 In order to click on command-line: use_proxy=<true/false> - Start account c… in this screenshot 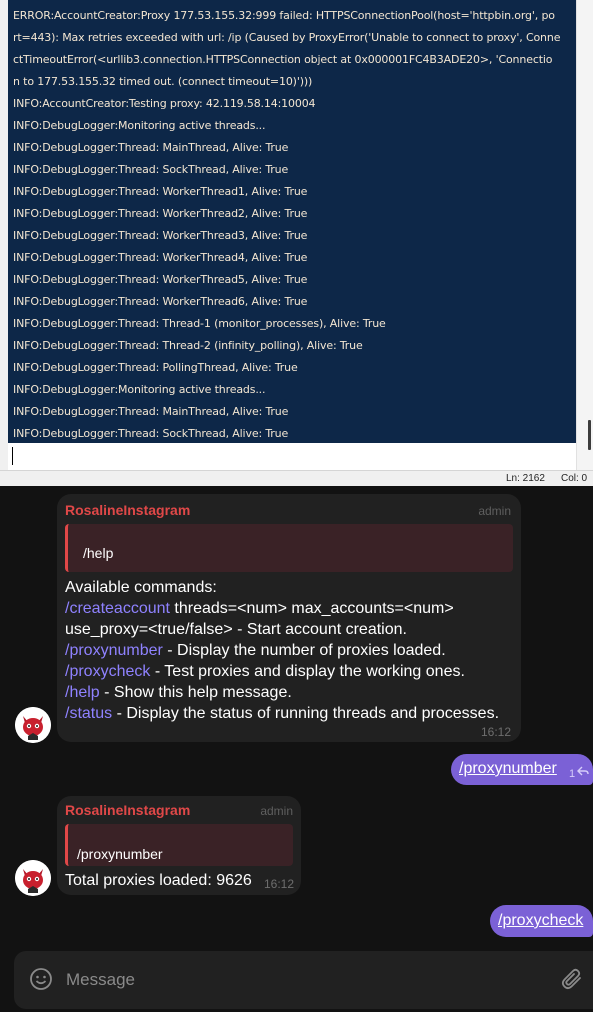, I will do `click(236, 629)`.